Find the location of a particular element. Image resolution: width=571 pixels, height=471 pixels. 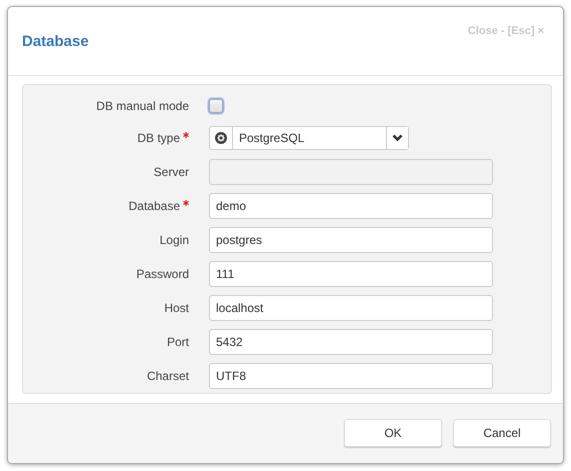

cancel-button: Cancel is located at coordinates (502, 432).